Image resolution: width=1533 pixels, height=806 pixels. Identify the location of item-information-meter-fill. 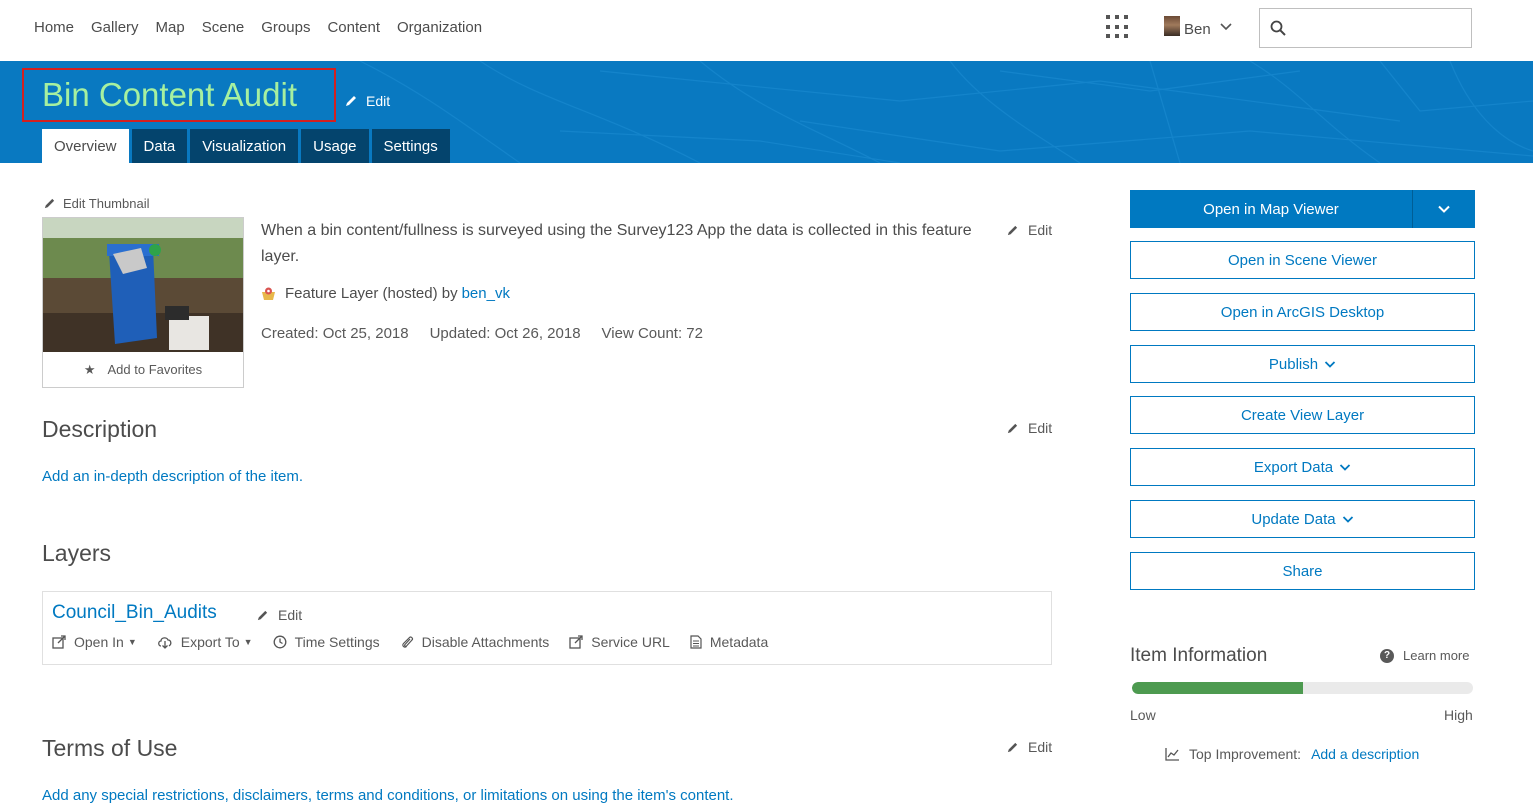
(1217, 688).